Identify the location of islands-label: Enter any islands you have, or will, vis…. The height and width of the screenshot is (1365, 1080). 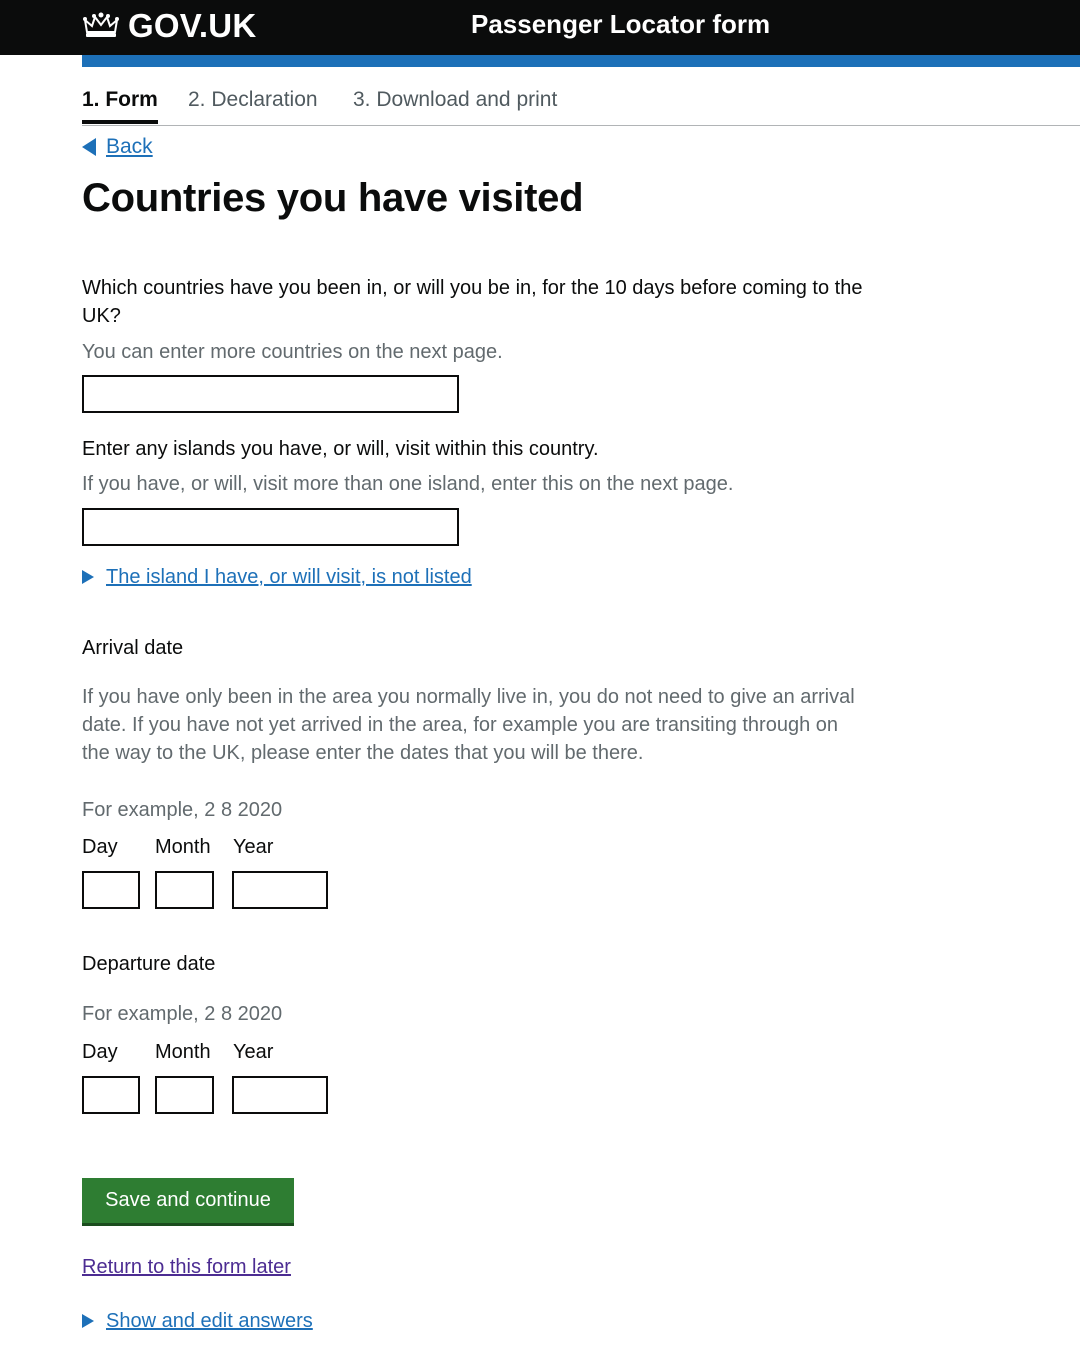
(340, 449).